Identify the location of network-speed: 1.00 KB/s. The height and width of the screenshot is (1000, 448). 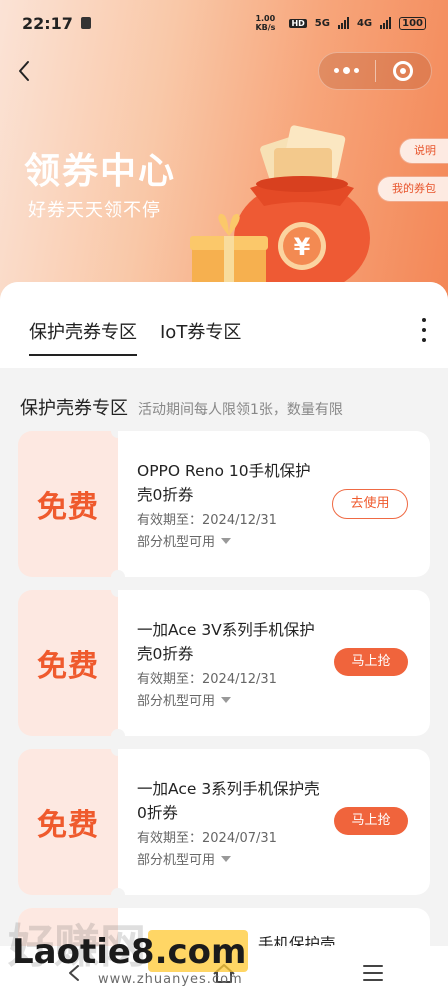
(265, 23).